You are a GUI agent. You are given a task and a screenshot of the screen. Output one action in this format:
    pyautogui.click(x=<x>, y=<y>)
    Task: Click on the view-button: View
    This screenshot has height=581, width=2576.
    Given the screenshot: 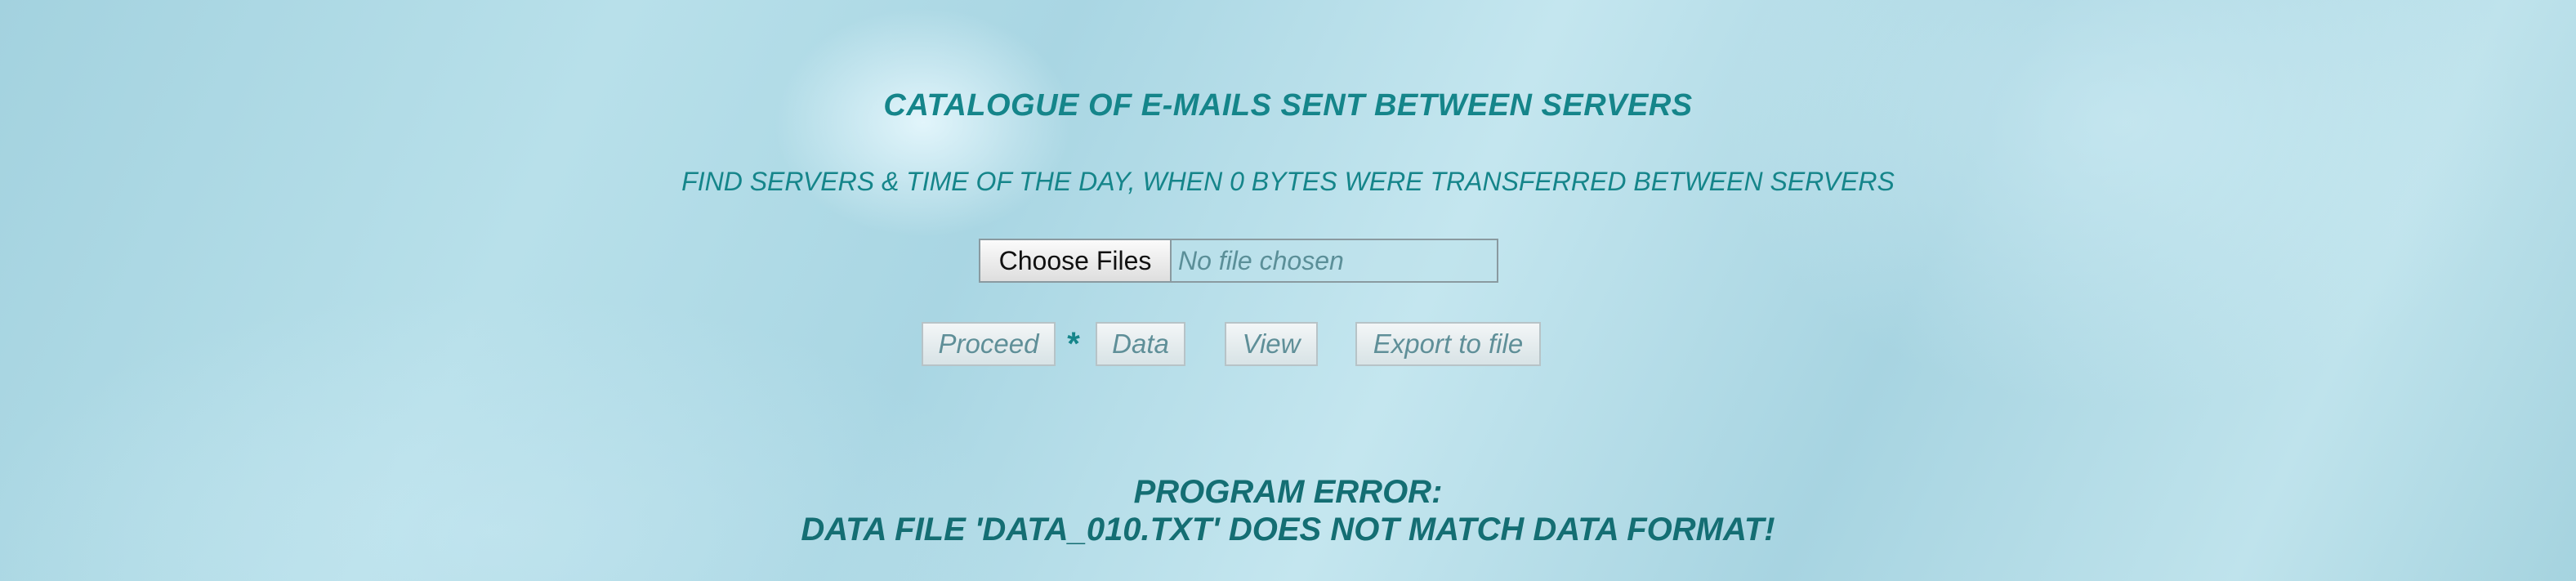 What is the action you would take?
    pyautogui.click(x=1272, y=344)
    